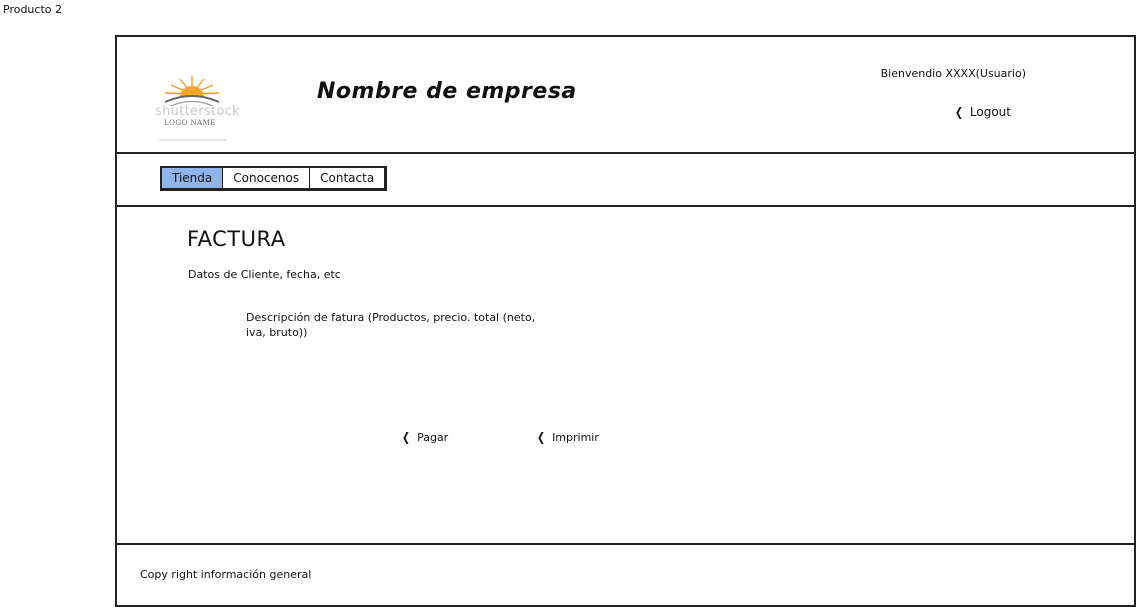 This screenshot has width=1140, height=611. What do you see at coordinates (236, 239) in the screenshot?
I see `page-title: FACTURA` at bounding box center [236, 239].